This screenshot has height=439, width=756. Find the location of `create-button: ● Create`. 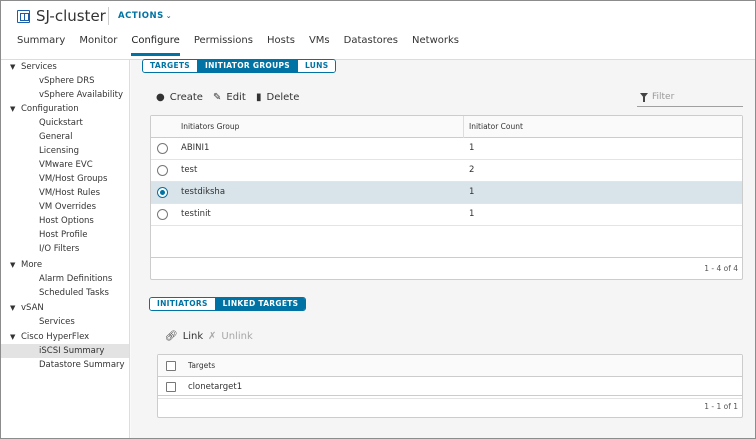

create-button: ● Create is located at coordinates (179, 97).